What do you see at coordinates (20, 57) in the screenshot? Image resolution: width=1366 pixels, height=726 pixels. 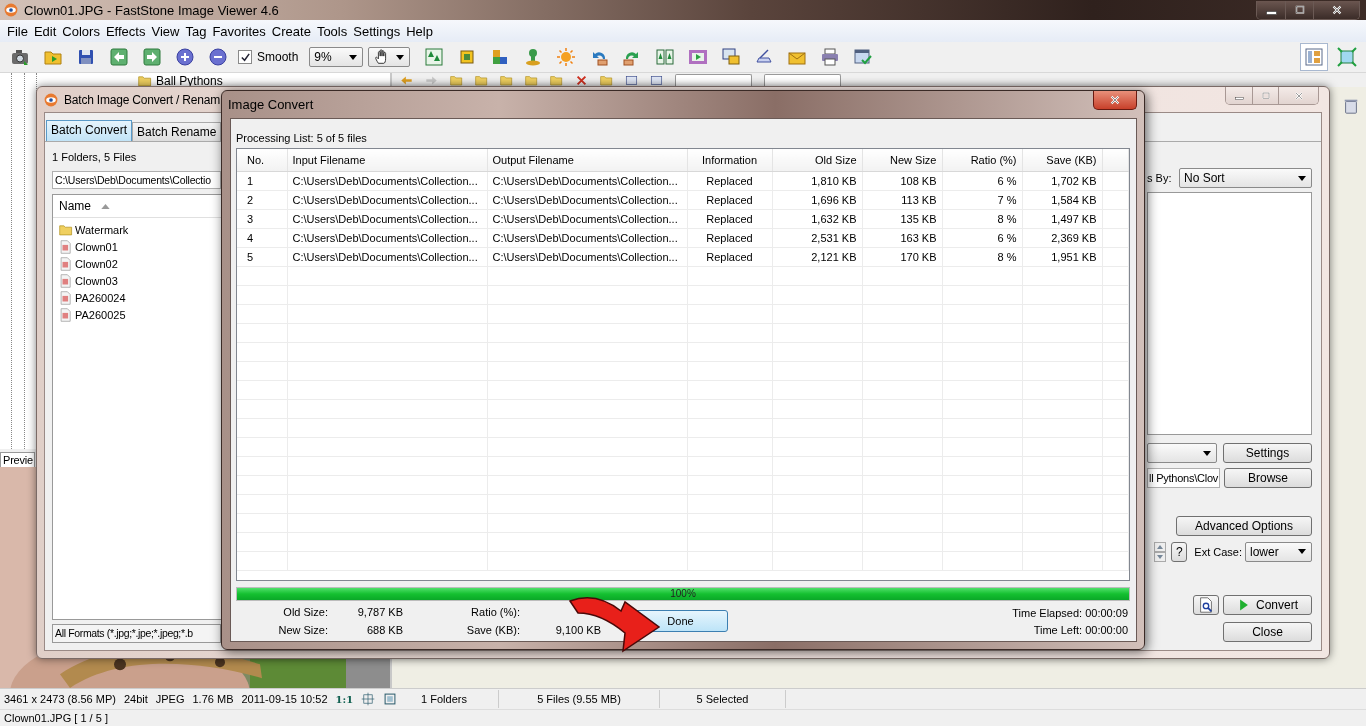 I see `camera-icon` at bounding box center [20, 57].